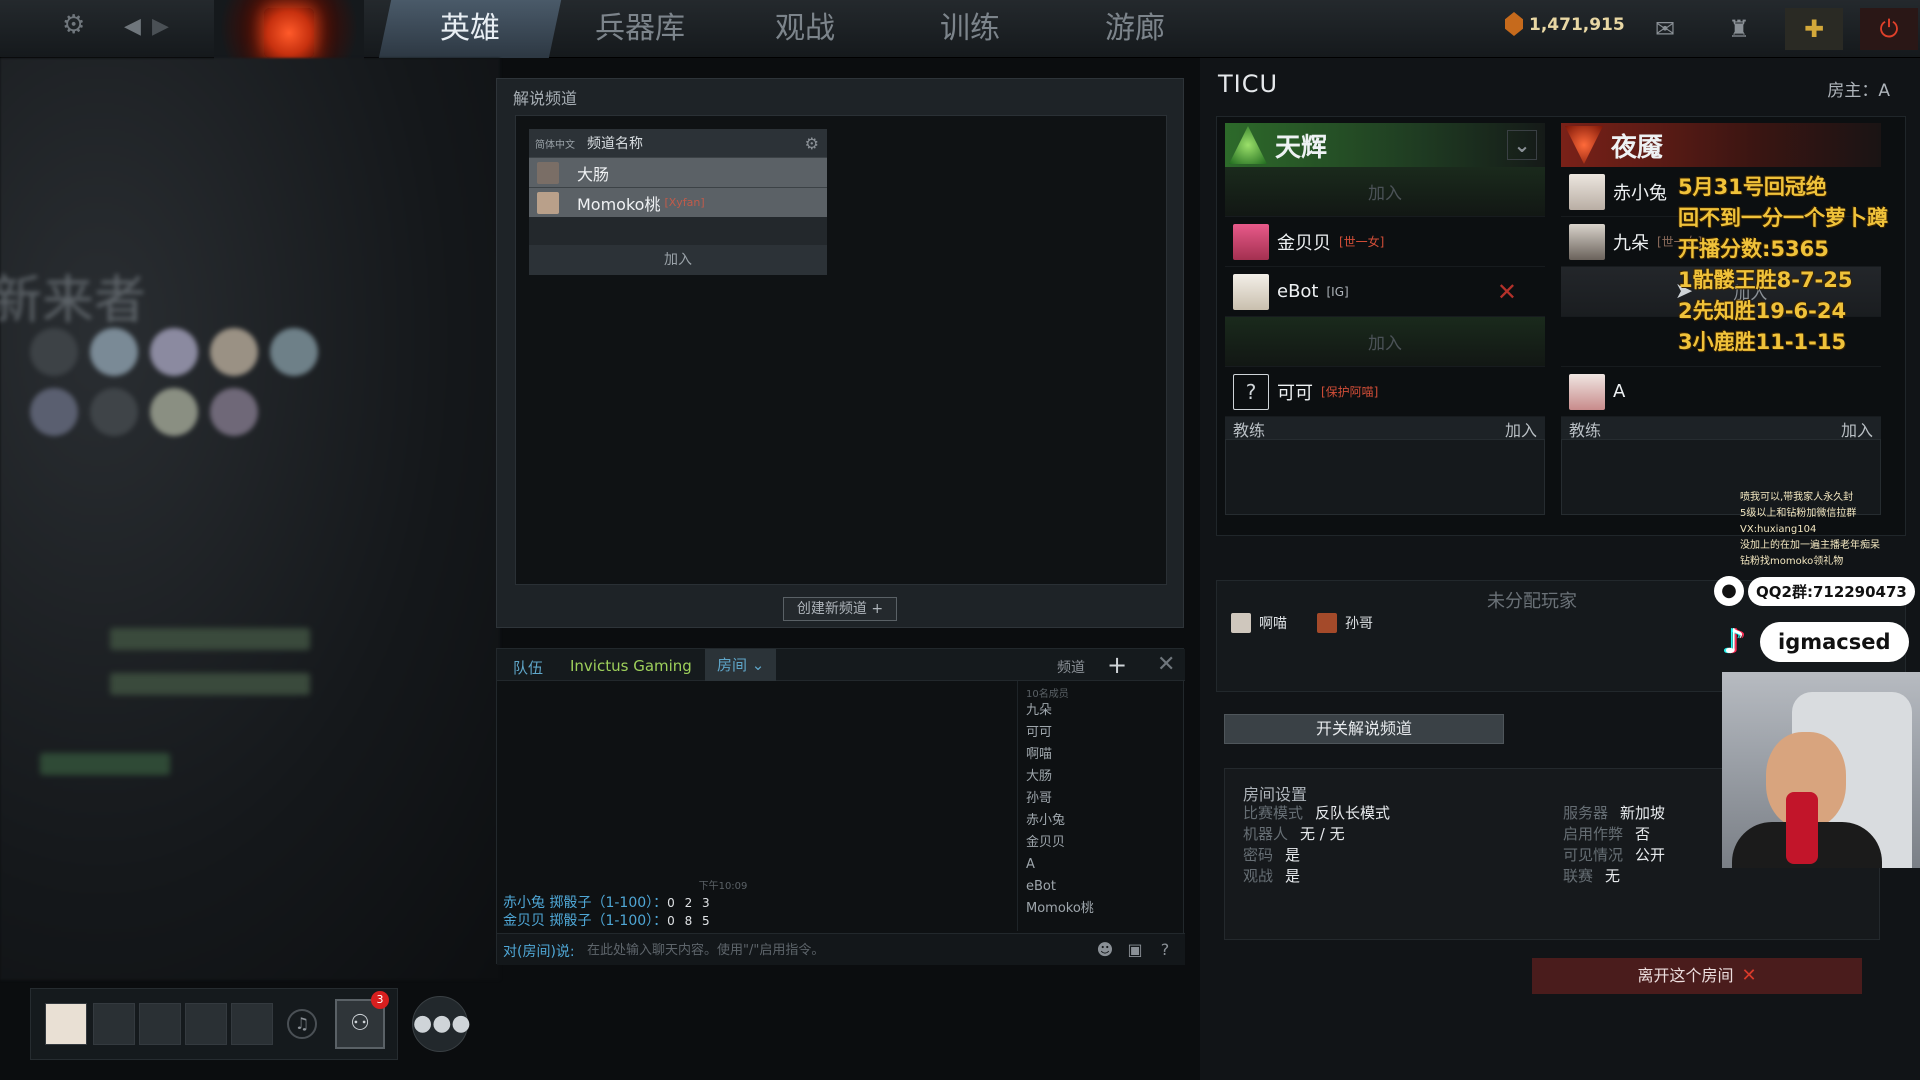 The width and height of the screenshot is (1920, 1080). Describe the element at coordinates (1811, 642) in the screenshot. I see `tiktok-badge: ♪ igmacsed` at that location.